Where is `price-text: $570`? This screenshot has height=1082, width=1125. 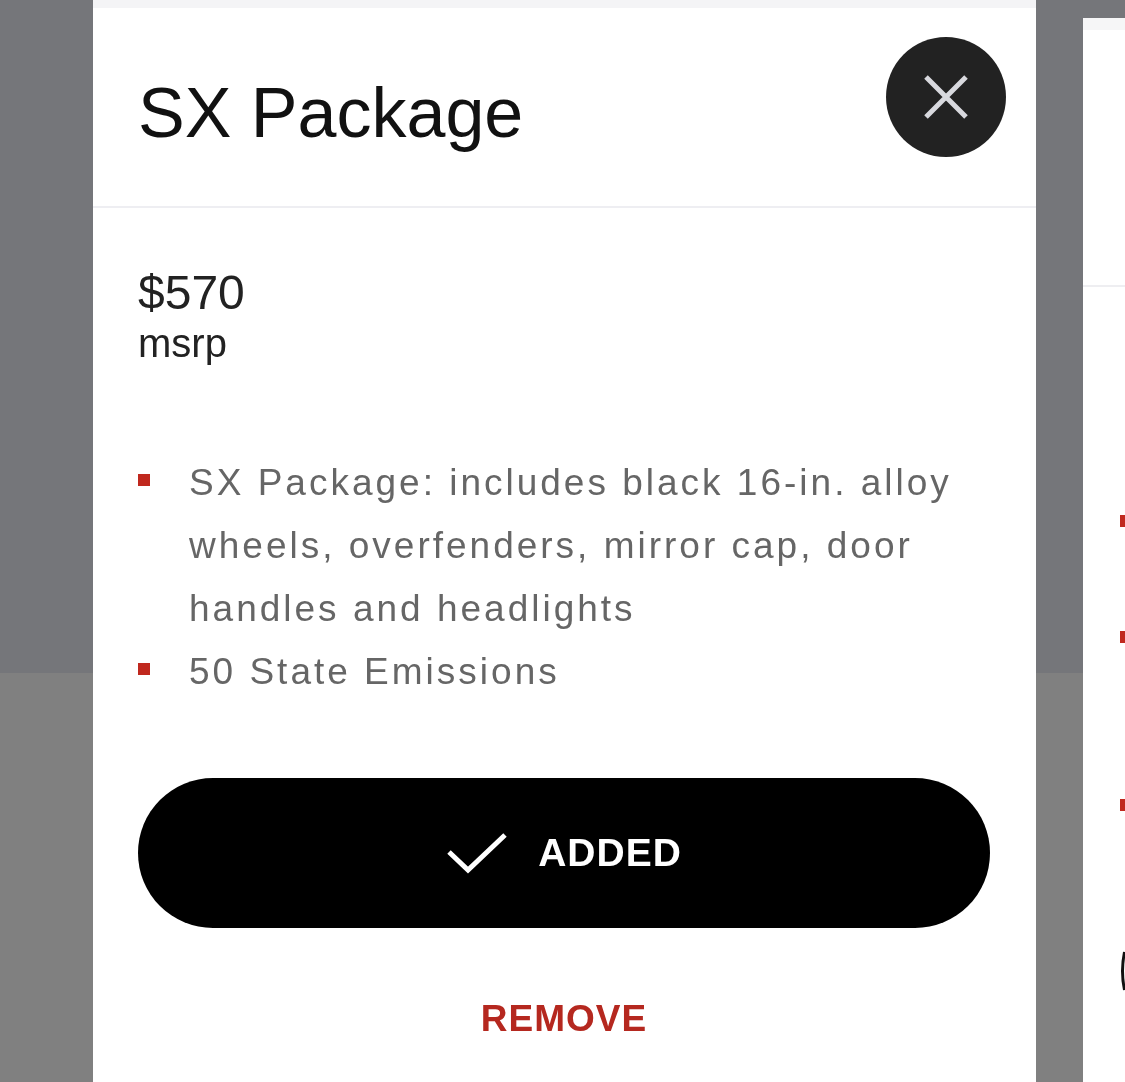
price-text: $570 is located at coordinates (191, 293).